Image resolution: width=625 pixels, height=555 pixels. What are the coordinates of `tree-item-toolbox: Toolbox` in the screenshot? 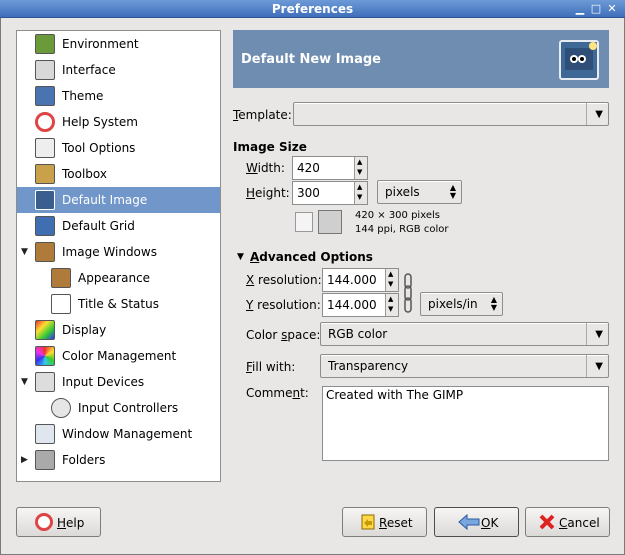 It's located at (118, 174).